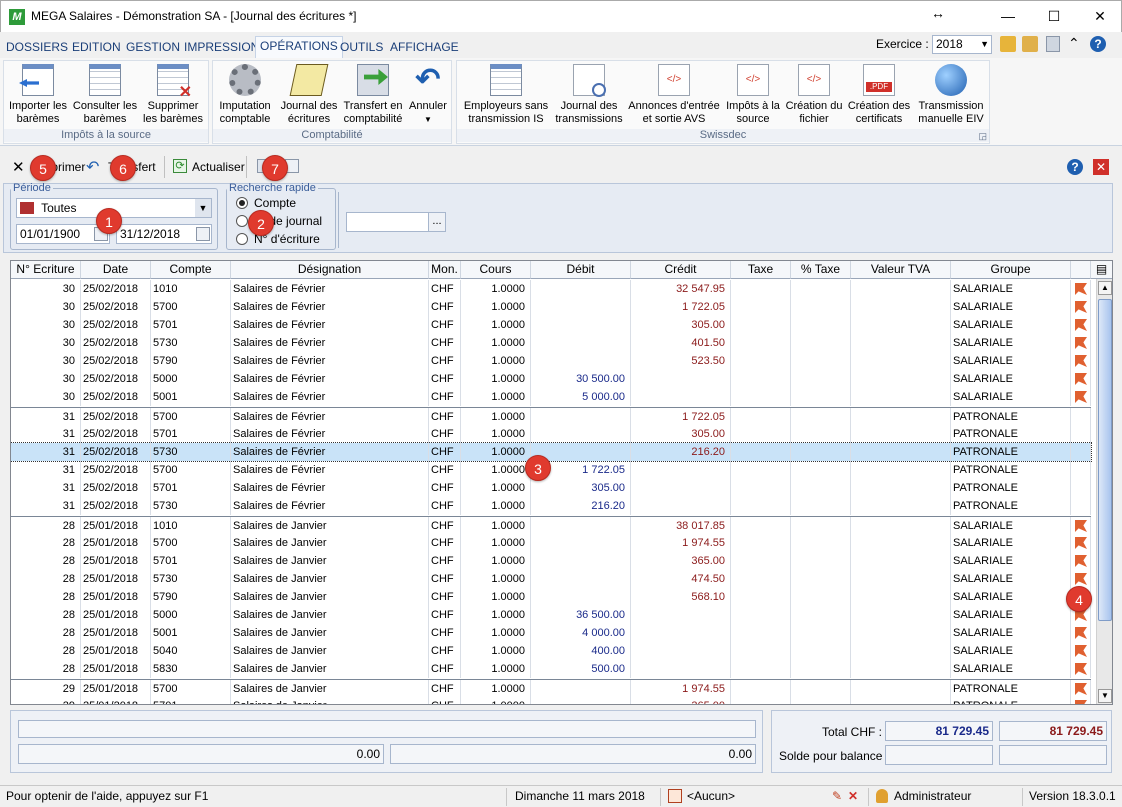 Image resolution: width=1122 pixels, height=807 pixels. I want to click on col-monnaie-header: Mon., so click(445, 270).